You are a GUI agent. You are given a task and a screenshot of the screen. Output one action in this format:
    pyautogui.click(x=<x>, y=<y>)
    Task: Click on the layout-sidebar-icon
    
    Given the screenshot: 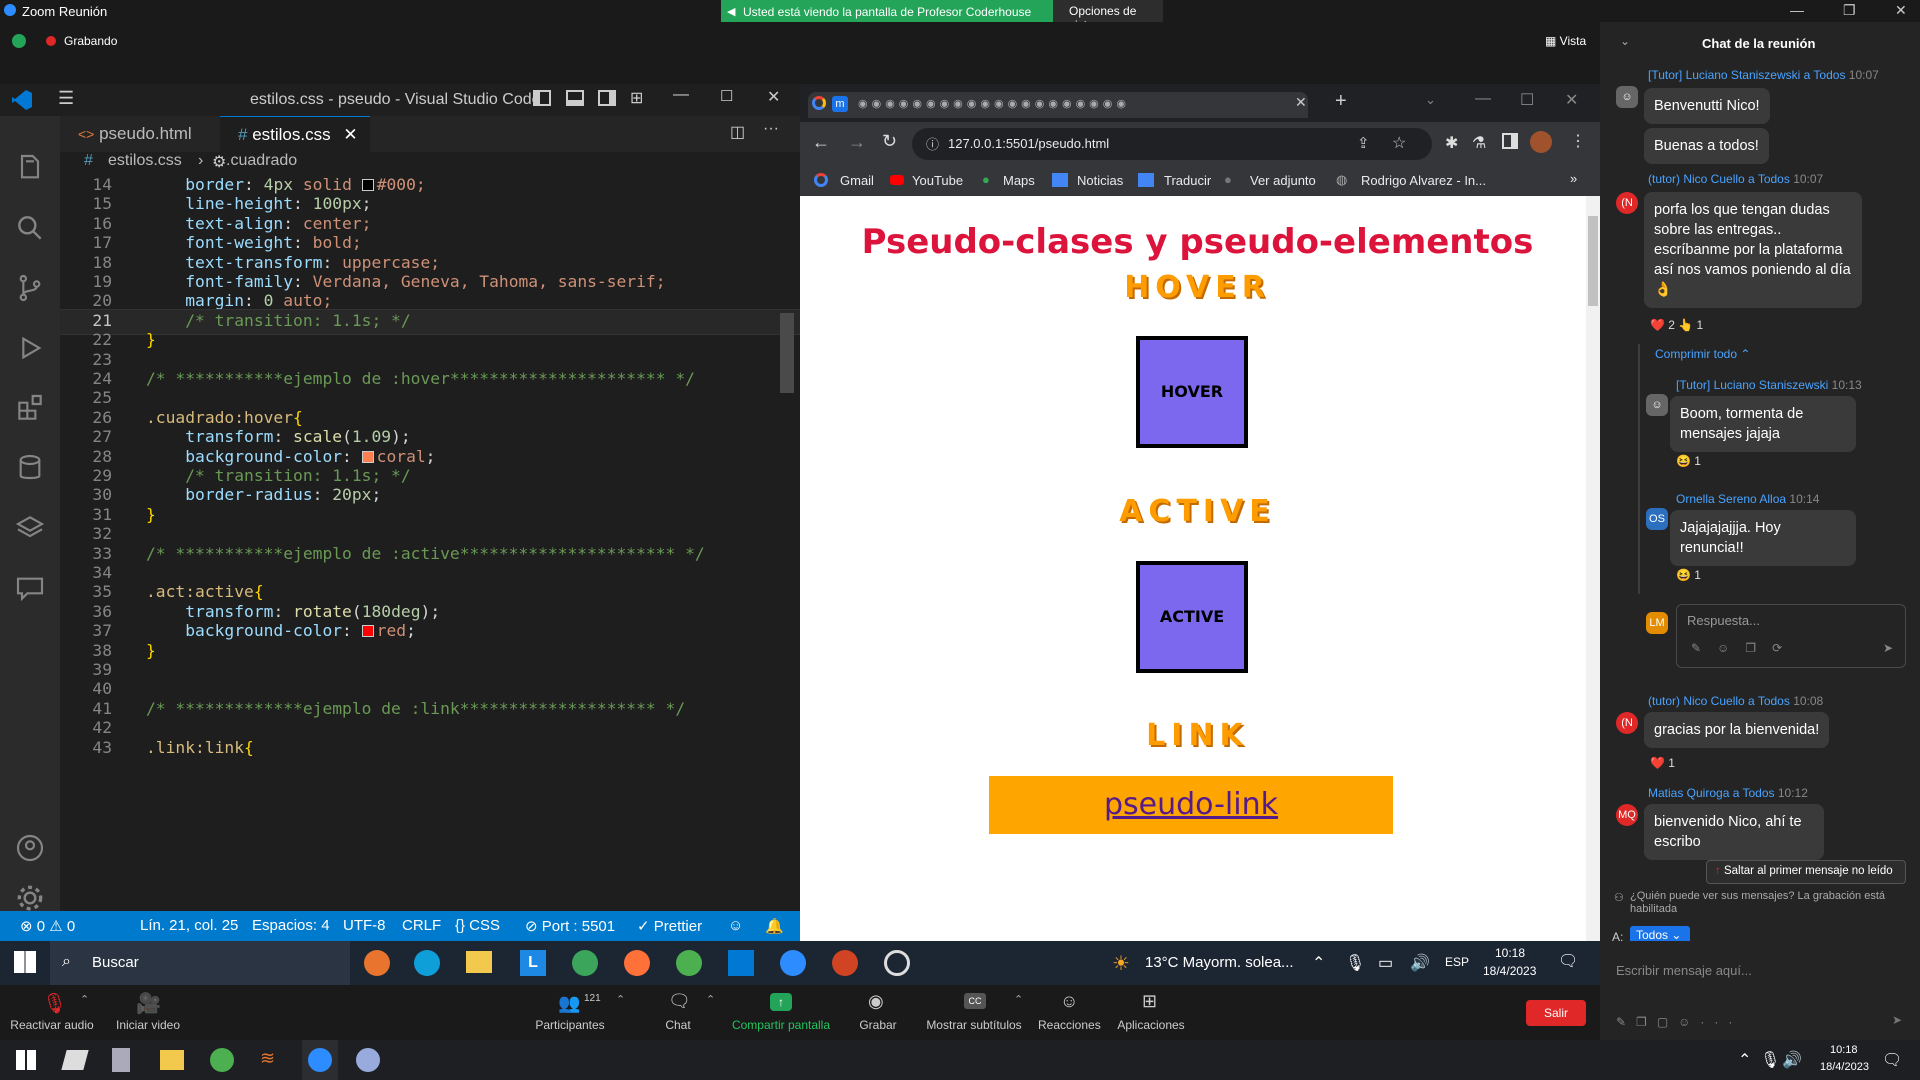 What is the action you would take?
    pyautogui.click(x=542, y=98)
    